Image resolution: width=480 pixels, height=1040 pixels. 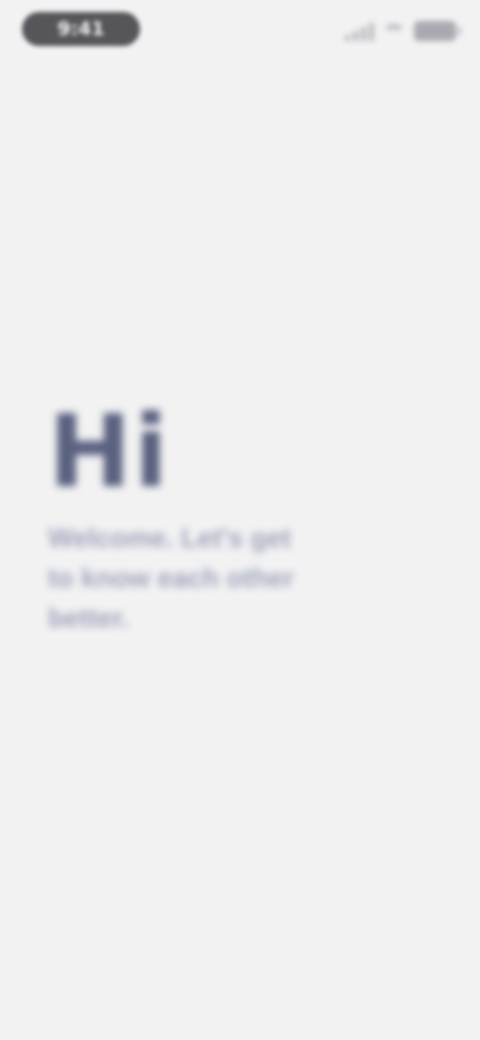 What do you see at coordinates (437, 31) in the screenshot?
I see `battery-icon` at bounding box center [437, 31].